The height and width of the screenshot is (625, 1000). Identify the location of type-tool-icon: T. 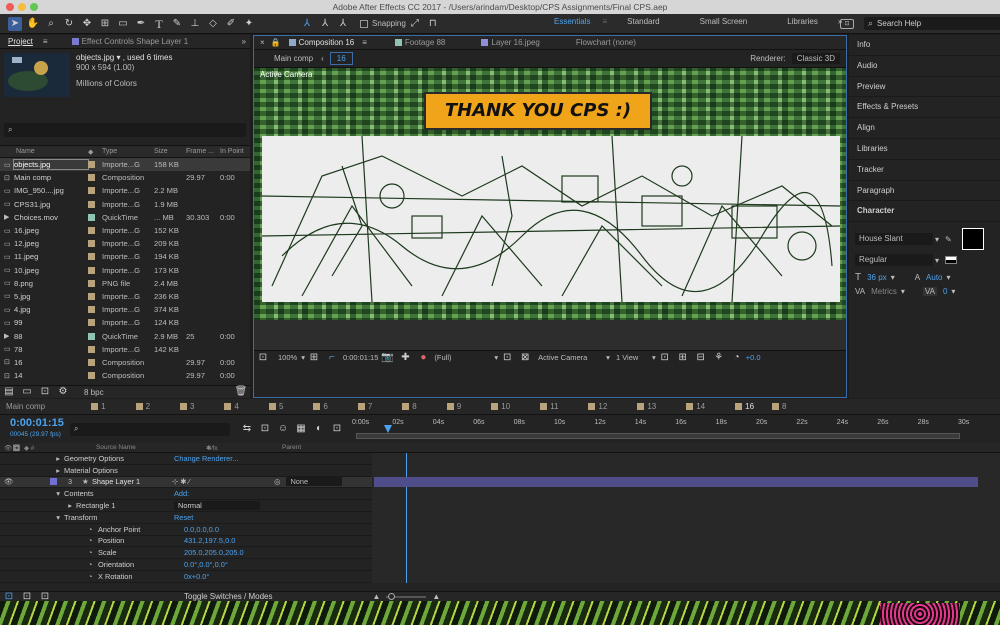
(159, 24).